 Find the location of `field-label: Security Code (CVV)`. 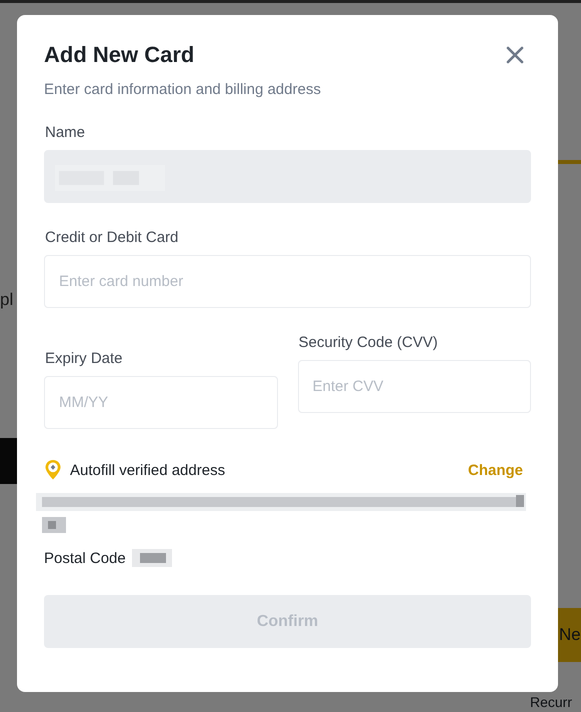

field-label: Security Code (CVV) is located at coordinates (368, 342).